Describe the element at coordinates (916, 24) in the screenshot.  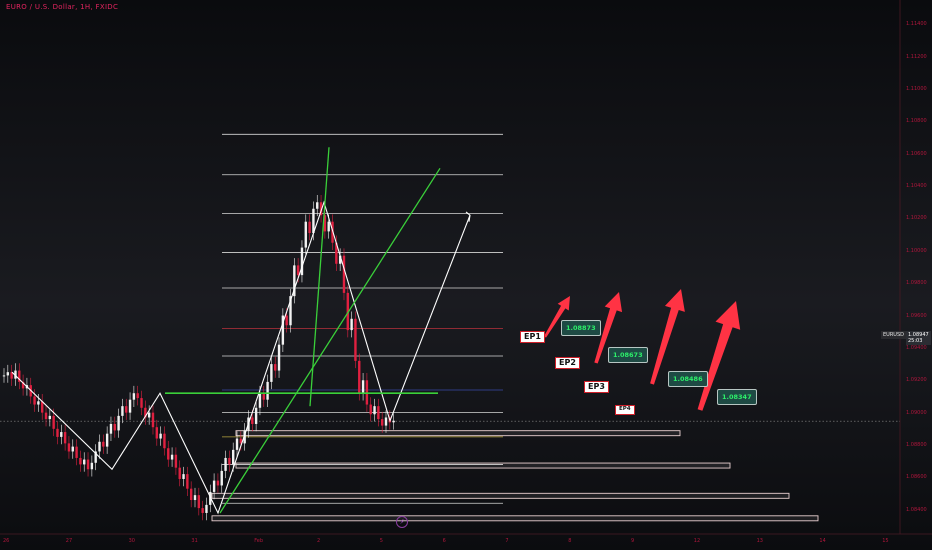
I see `price-tick: 1.11400` at that location.